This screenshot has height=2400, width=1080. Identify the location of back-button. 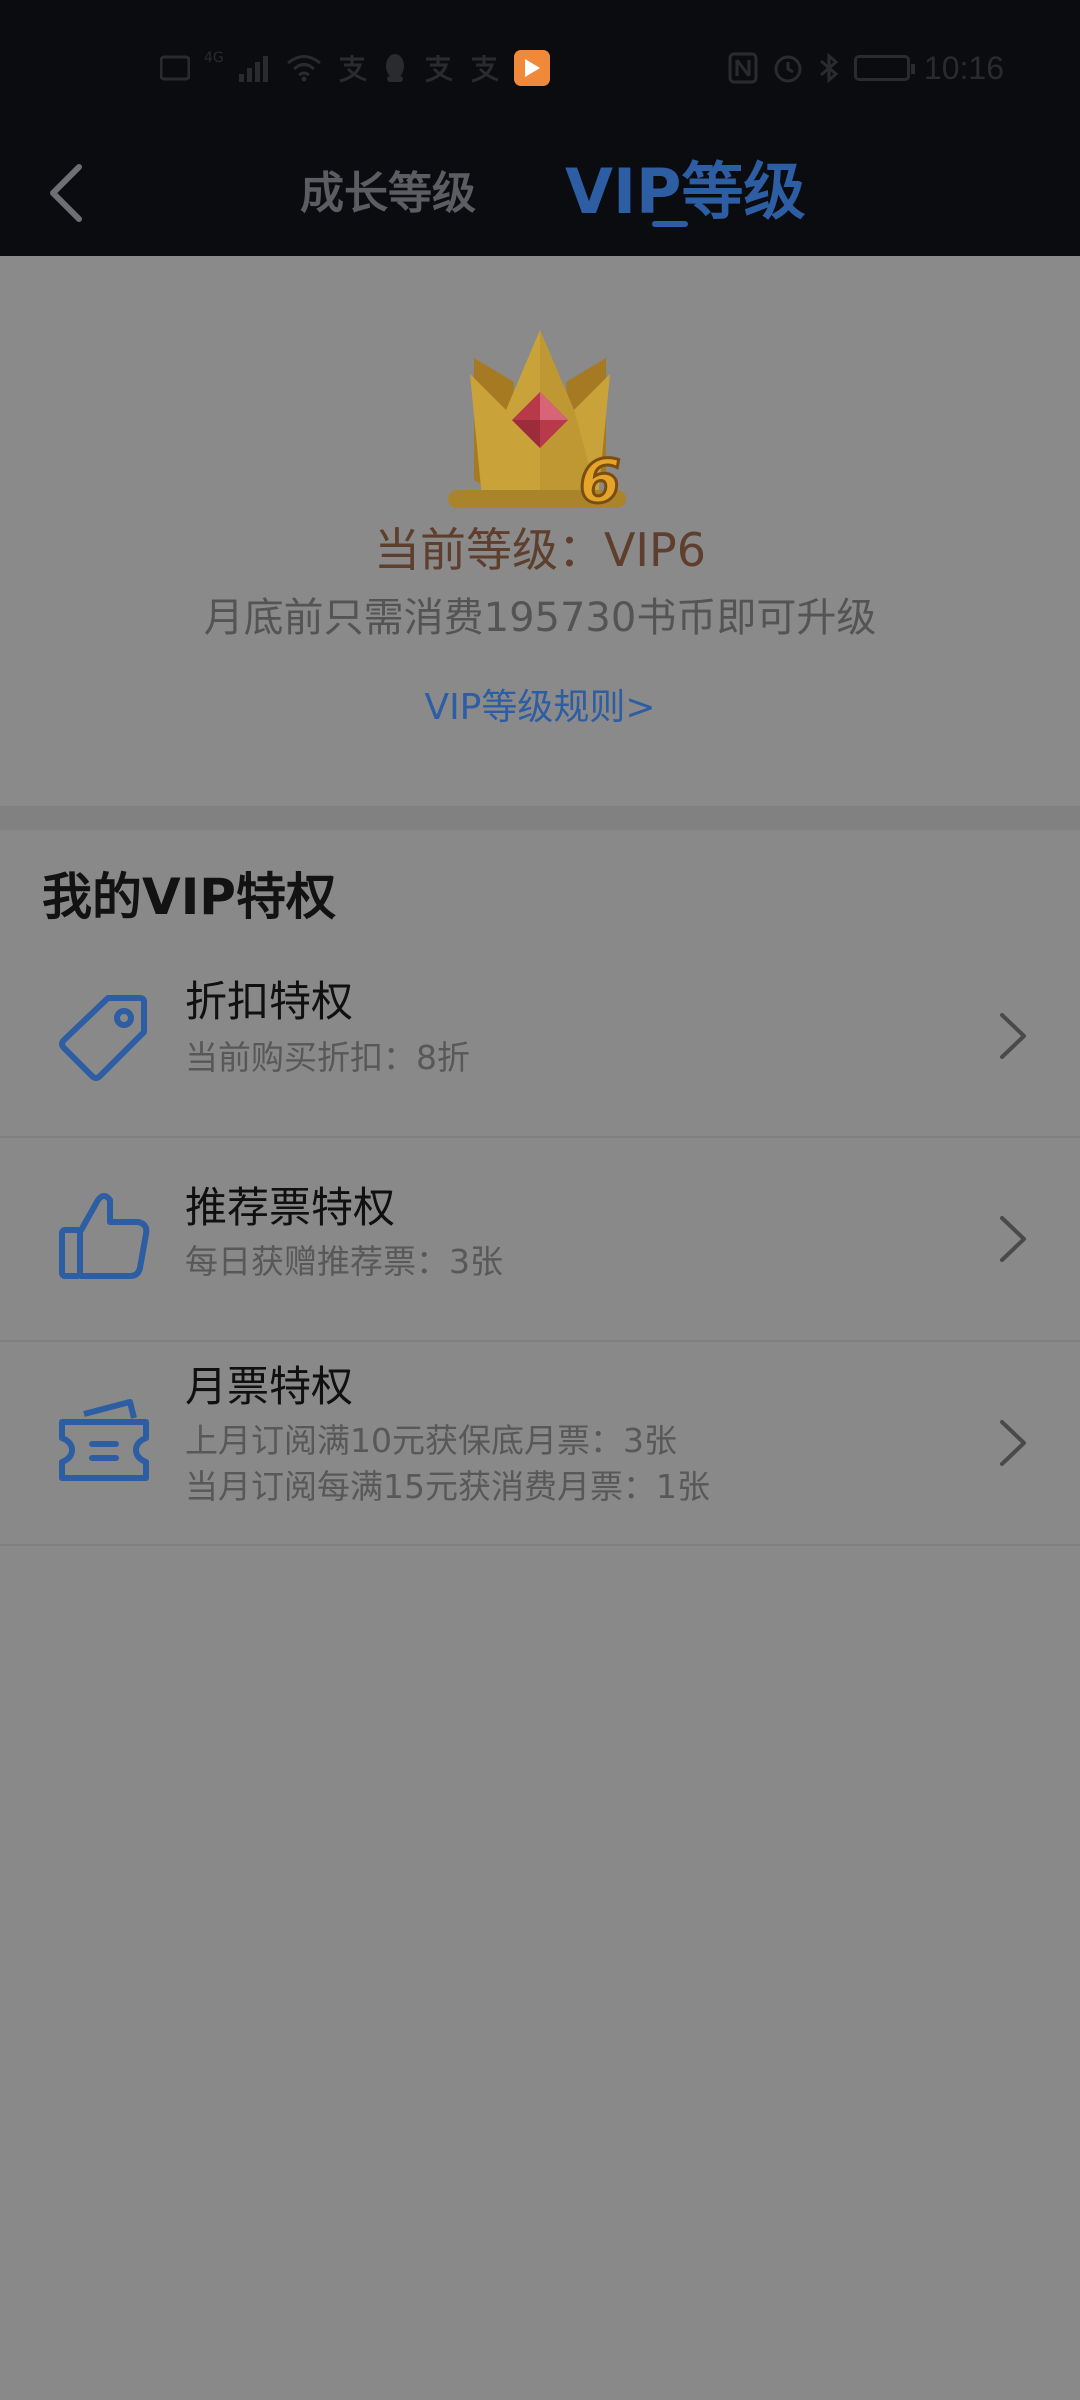
(65, 193).